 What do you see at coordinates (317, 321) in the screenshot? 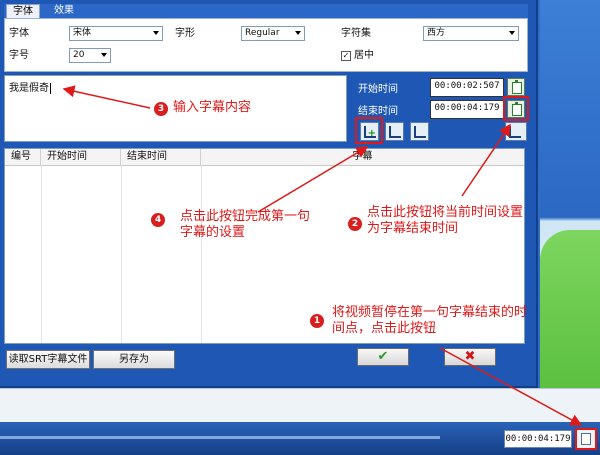
I see `annotation-1-badge: 1` at bounding box center [317, 321].